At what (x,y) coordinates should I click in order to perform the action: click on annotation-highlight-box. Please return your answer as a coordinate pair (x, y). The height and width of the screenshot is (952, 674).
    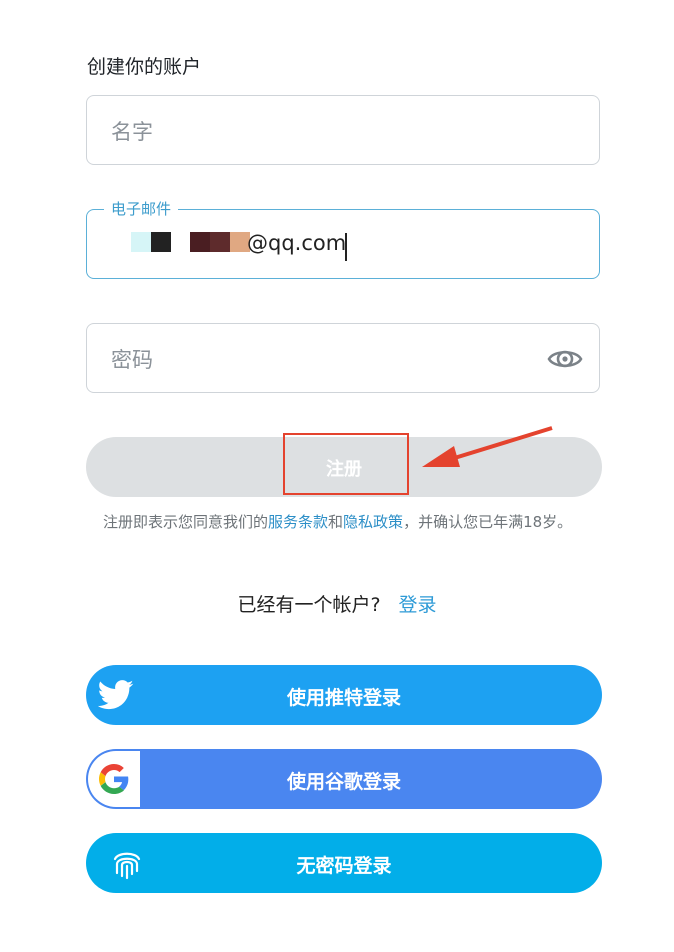
    Looking at the image, I should click on (346, 464).